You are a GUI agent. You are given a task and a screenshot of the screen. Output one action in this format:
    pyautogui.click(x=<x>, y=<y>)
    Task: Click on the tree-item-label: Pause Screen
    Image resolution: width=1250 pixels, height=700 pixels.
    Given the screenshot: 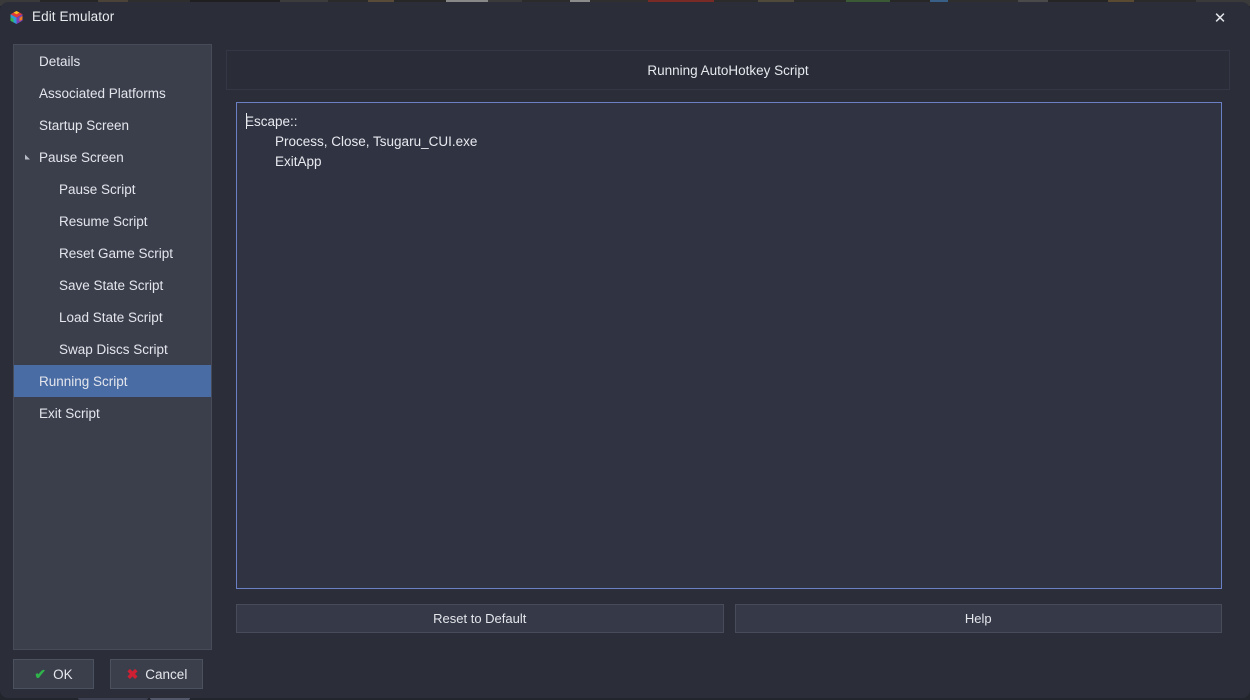 What is the action you would take?
    pyautogui.click(x=81, y=157)
    